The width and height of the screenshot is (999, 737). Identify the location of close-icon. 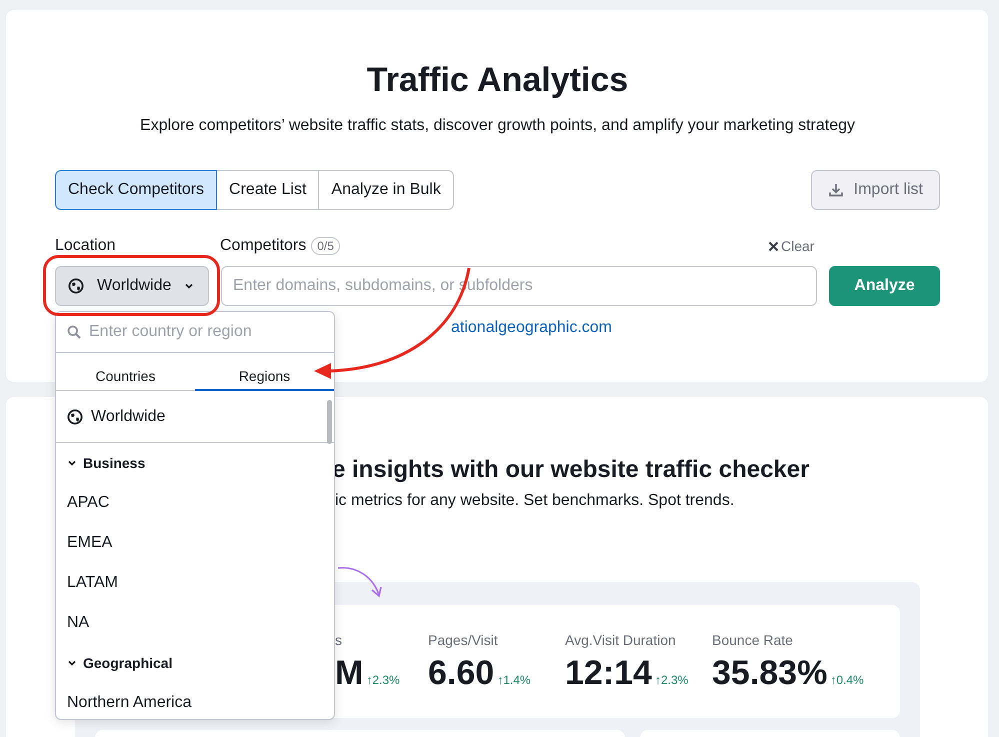
(773, 246).